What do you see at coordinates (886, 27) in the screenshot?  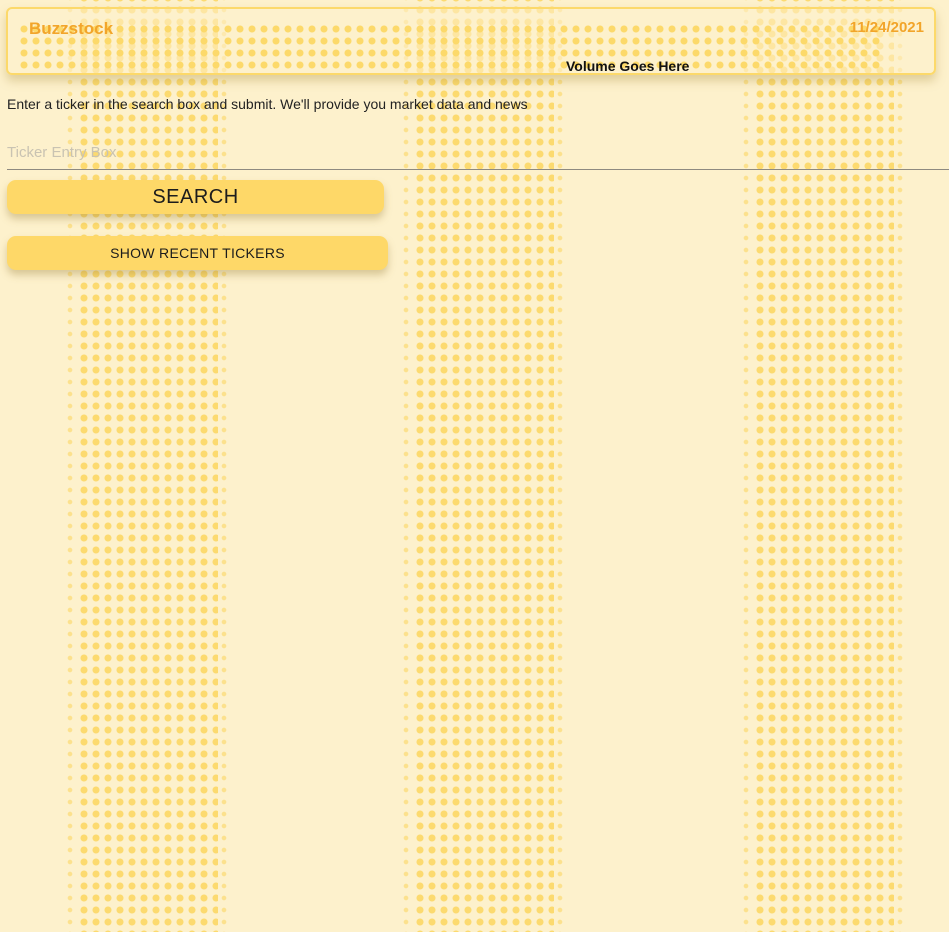 I see `current-date: 11/24/2021` at bounding box center [886, 27].